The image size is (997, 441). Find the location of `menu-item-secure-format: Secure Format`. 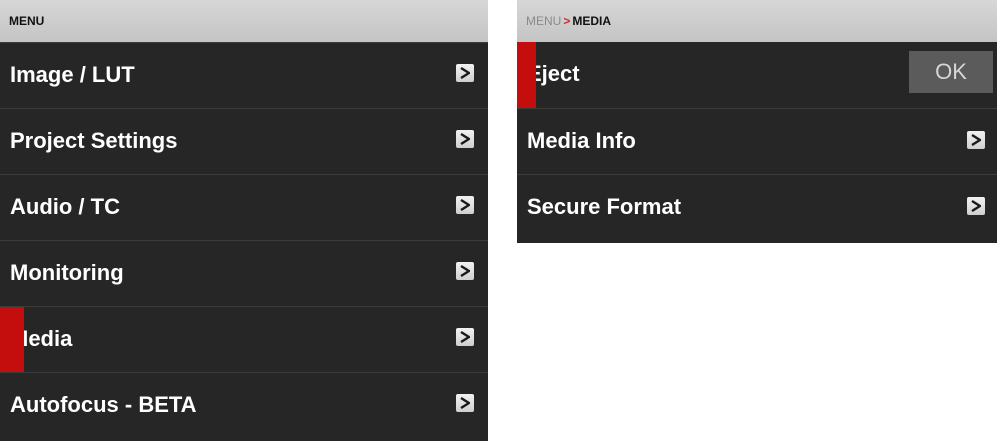

menu-item-secure-format: Secure Format is located at coordinates (757, 207).